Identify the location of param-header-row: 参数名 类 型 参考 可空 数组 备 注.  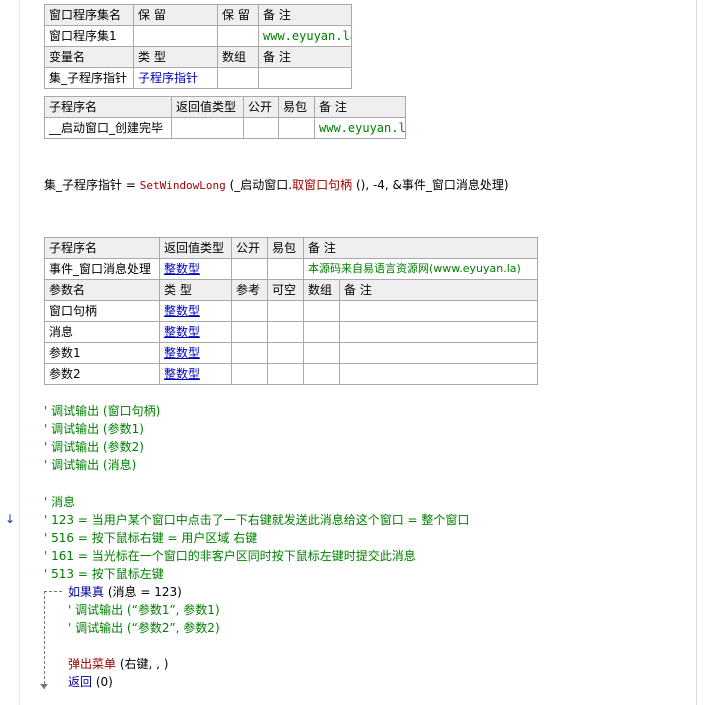
(291, 290).